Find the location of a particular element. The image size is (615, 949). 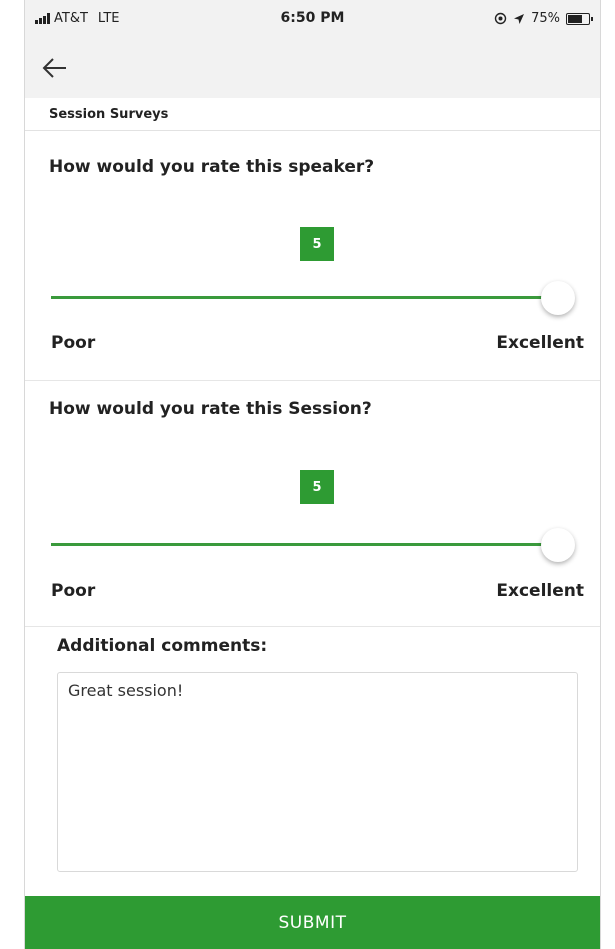

location-arrow-icon is located at coordinates (519, 18).